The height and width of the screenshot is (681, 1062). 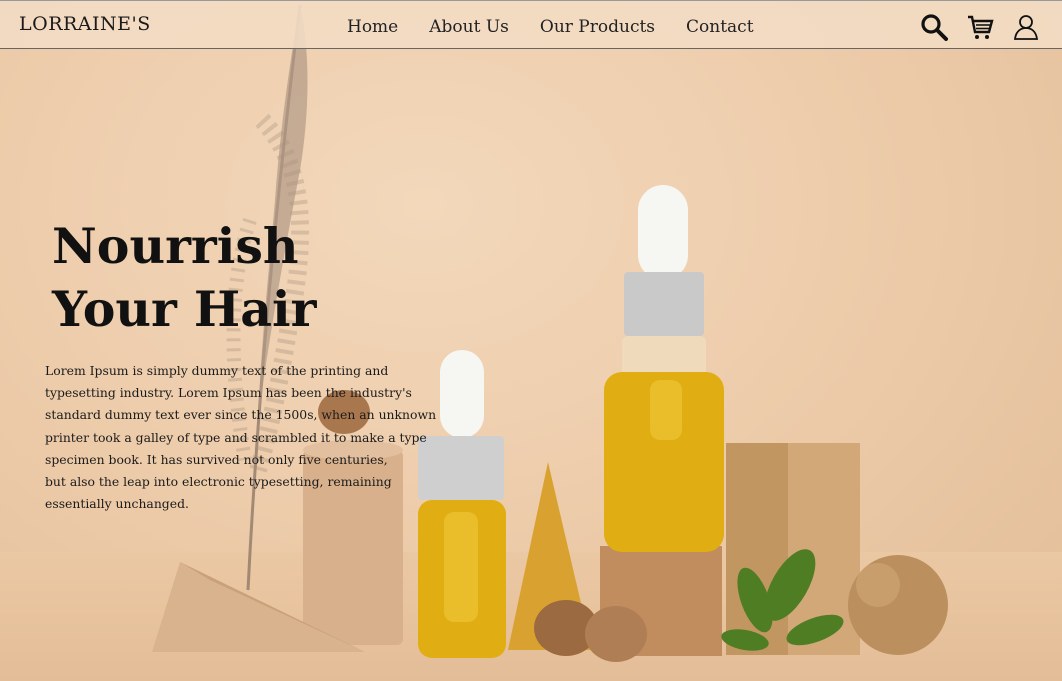 What do you see at coordinates (720, 27) in the screenshot?
I see `nav-contact: Contact` at bounding box center [720, 27].